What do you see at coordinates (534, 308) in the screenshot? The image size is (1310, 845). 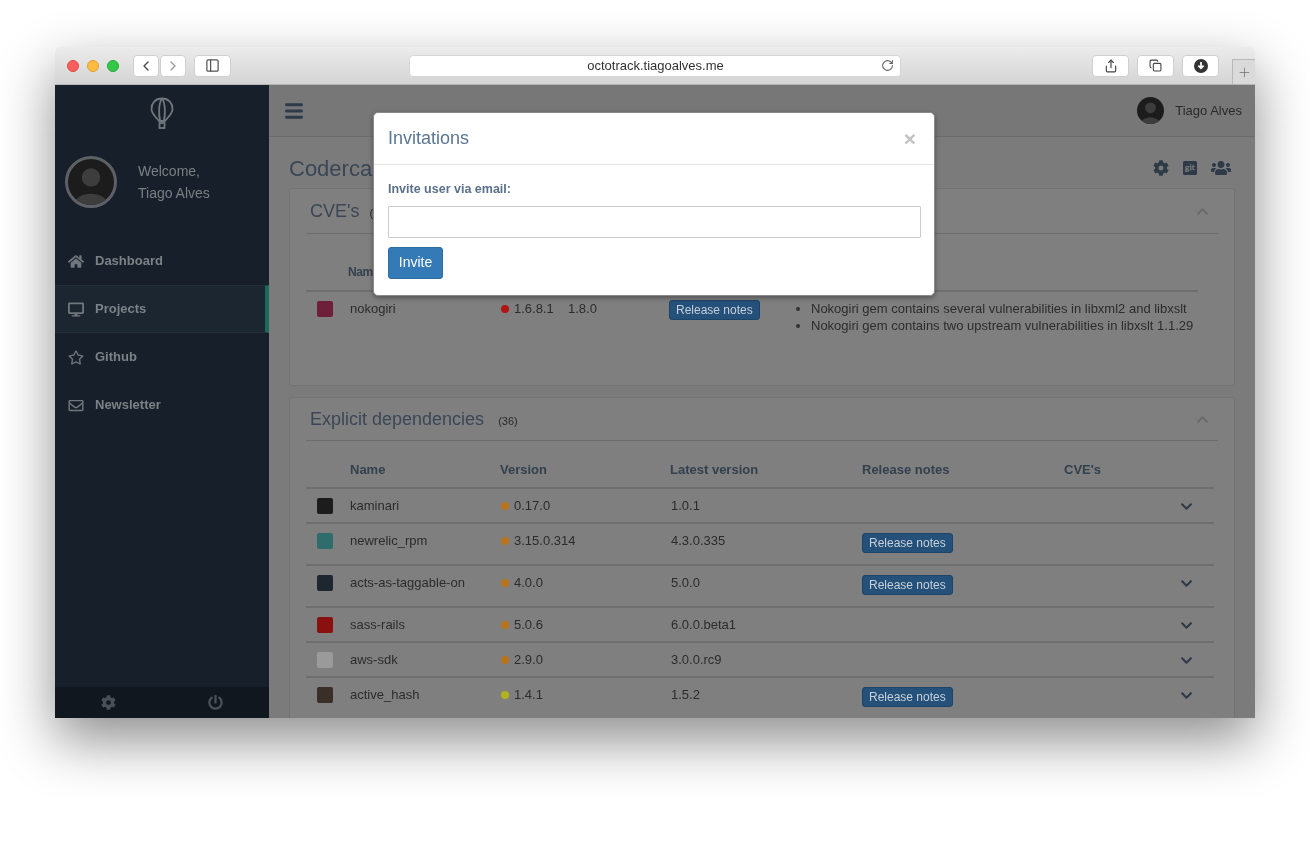 I see `table-cell: 1.6.8.1` at bounding box center [534, 308].